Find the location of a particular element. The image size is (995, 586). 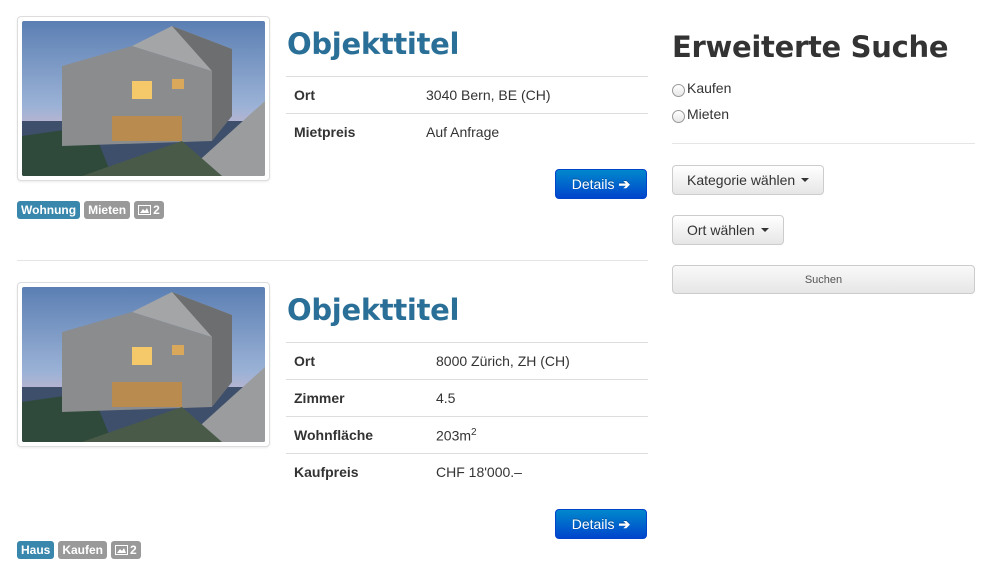

listing-badges: Wohnung Mieten 2 is located at coordinates (90, 210).